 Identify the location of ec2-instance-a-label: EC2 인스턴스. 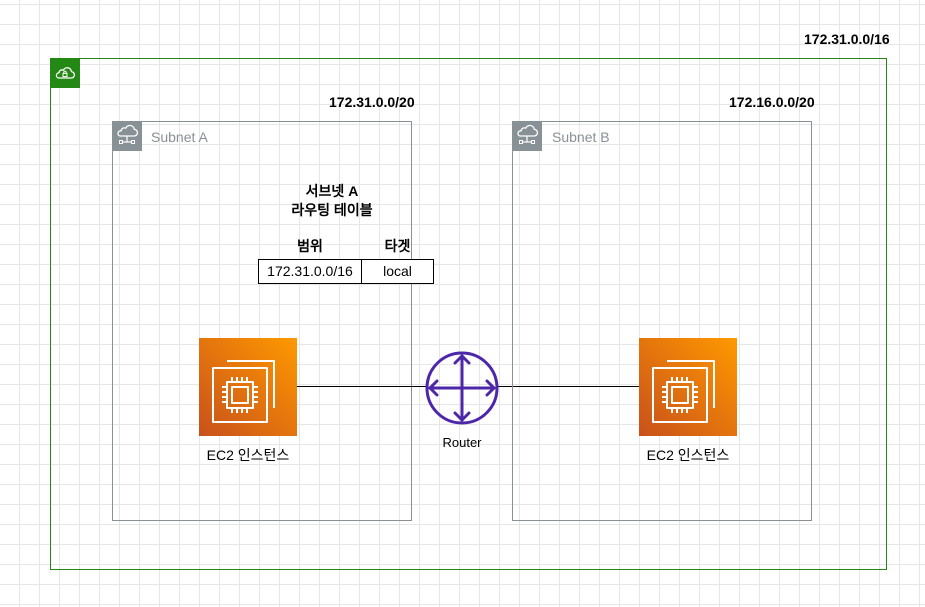
(248, 455).